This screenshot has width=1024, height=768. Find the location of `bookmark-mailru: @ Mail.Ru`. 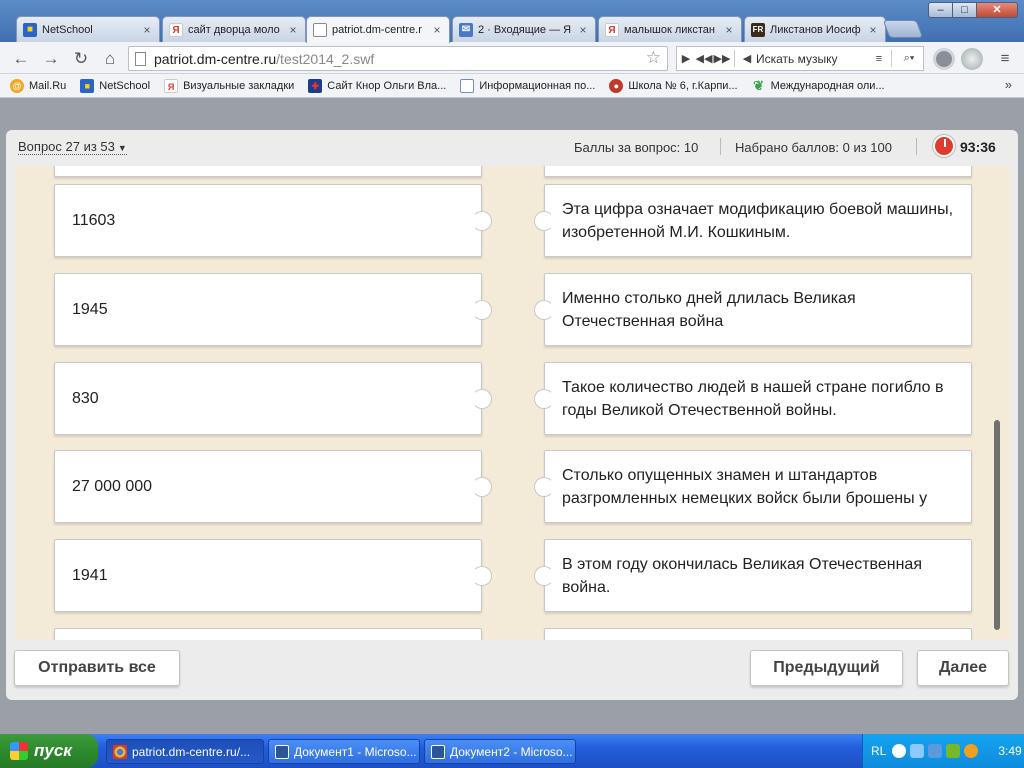

bookmark-mailru: @ Mail.Ru is located at coordinates (38, 85).